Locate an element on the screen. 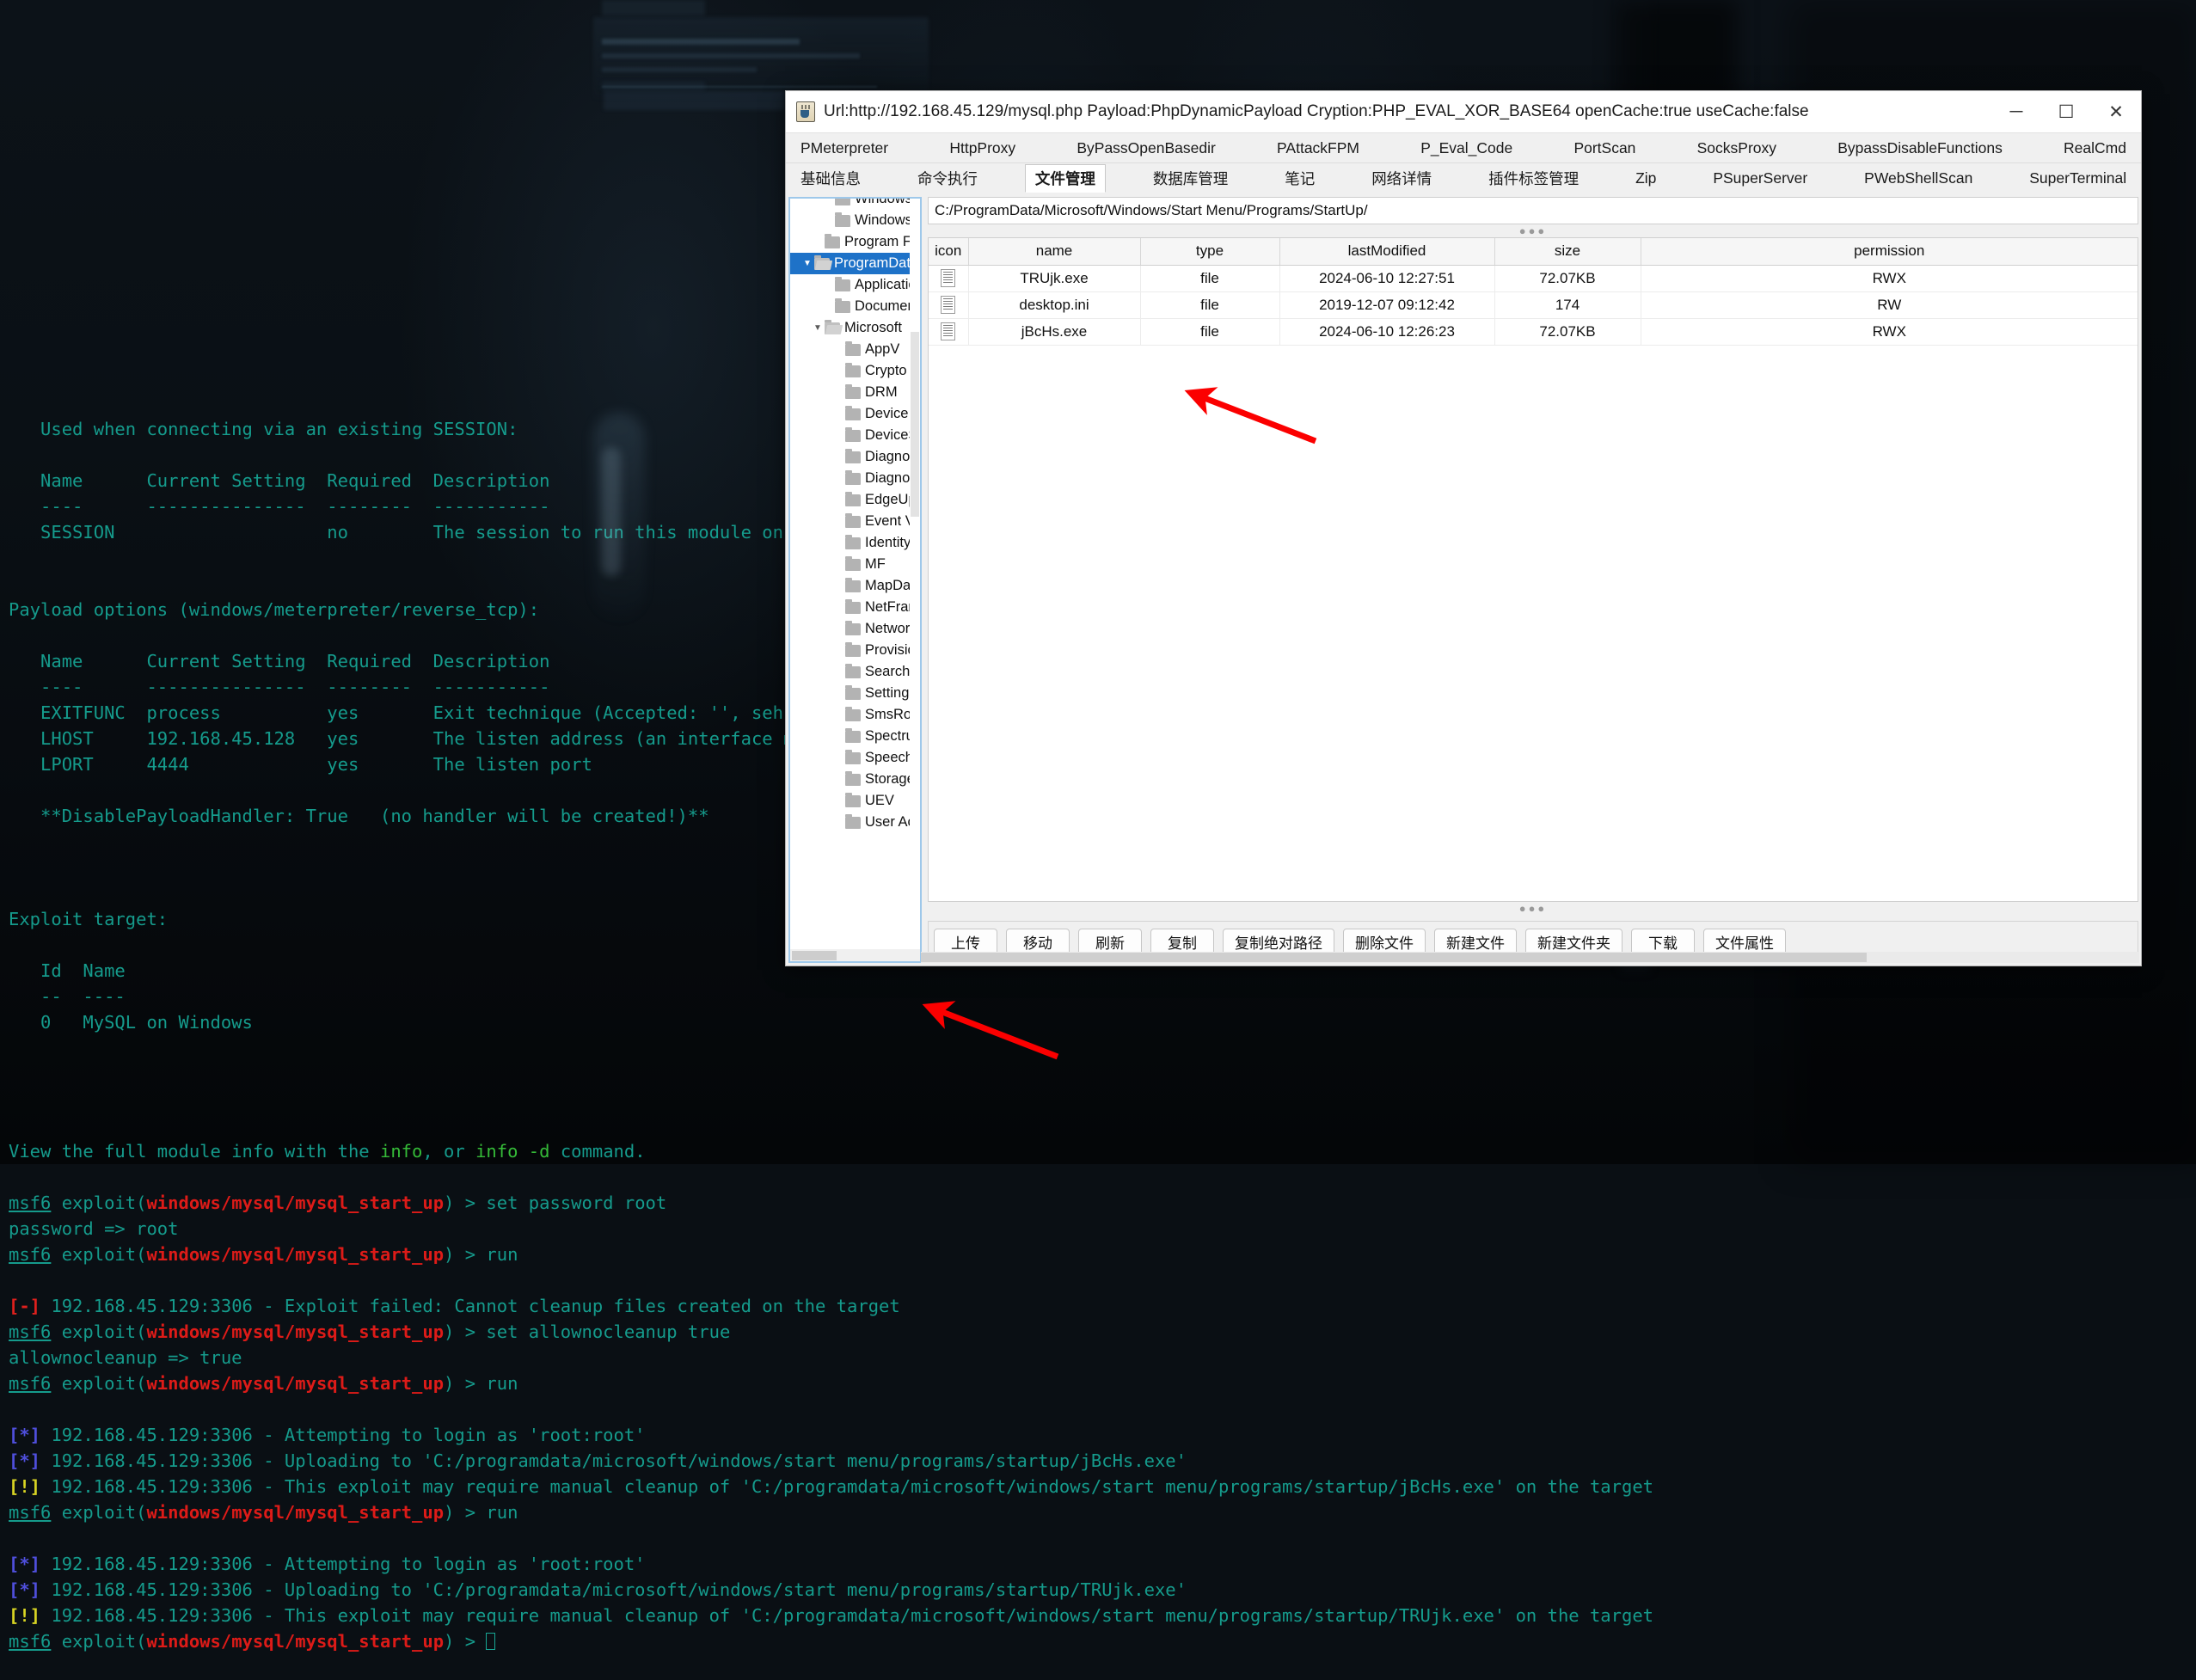  window-horizontal-scrollbar is located at coordinates (1530, 958).